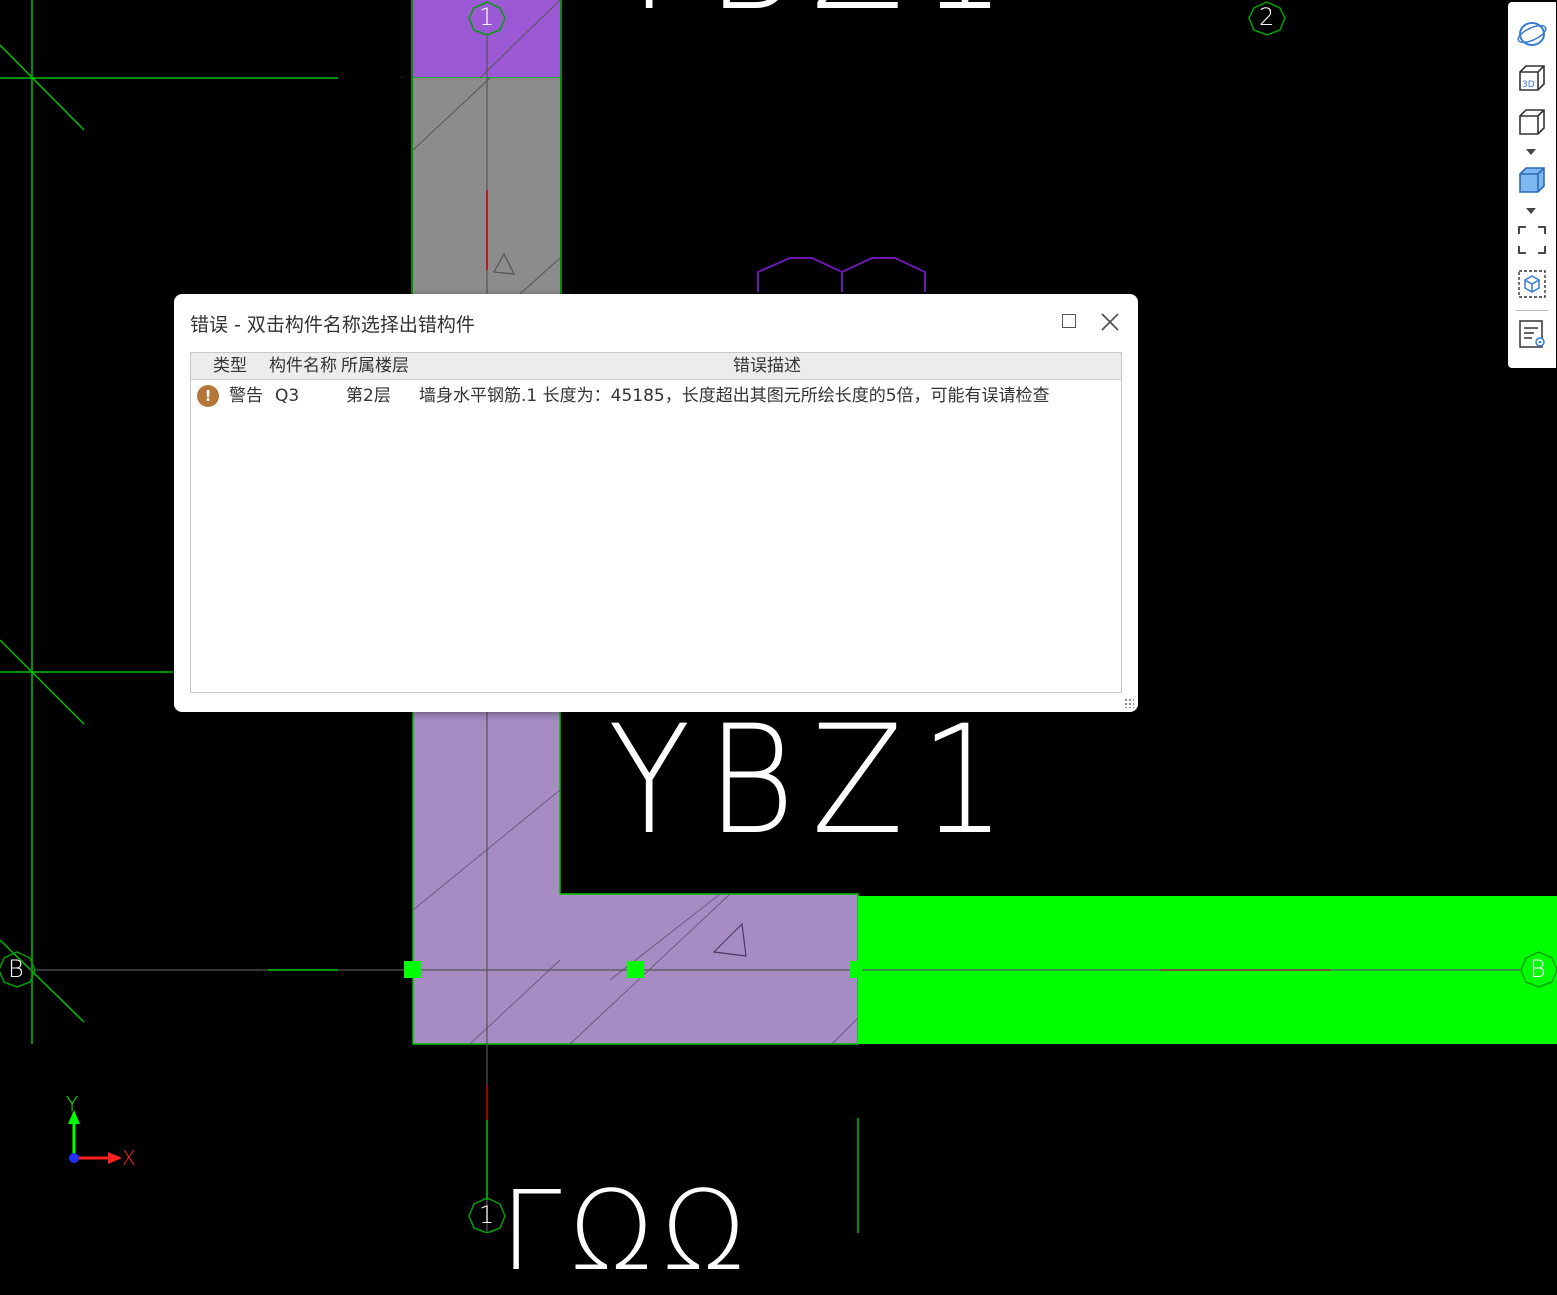 This screenshot has height=1295, width=1557. I want to click on axis-label-left-b: B, so click(16, 969).